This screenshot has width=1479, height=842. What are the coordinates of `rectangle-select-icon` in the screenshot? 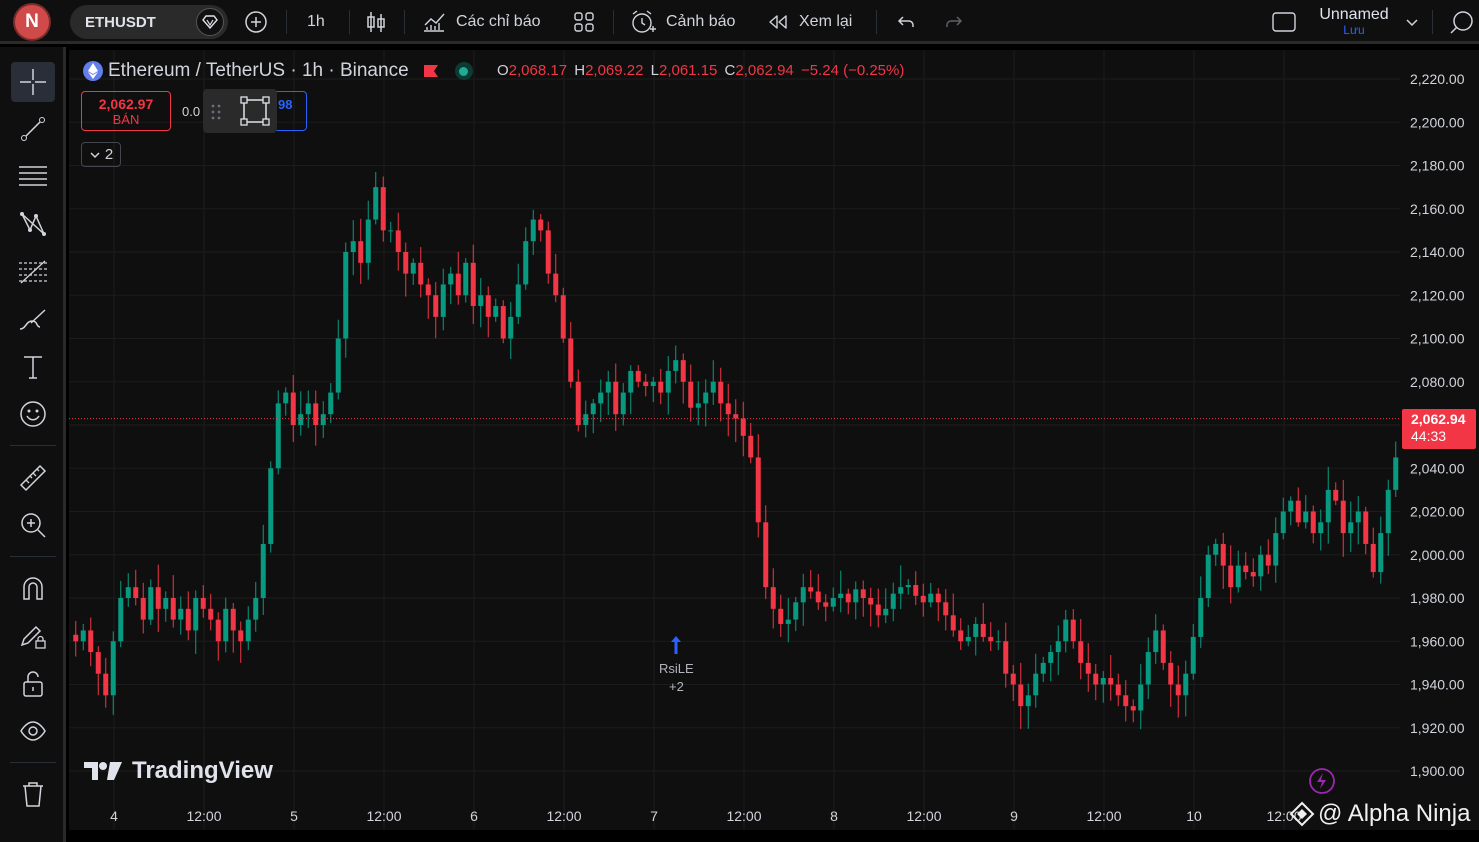 It's located at (255, 111).